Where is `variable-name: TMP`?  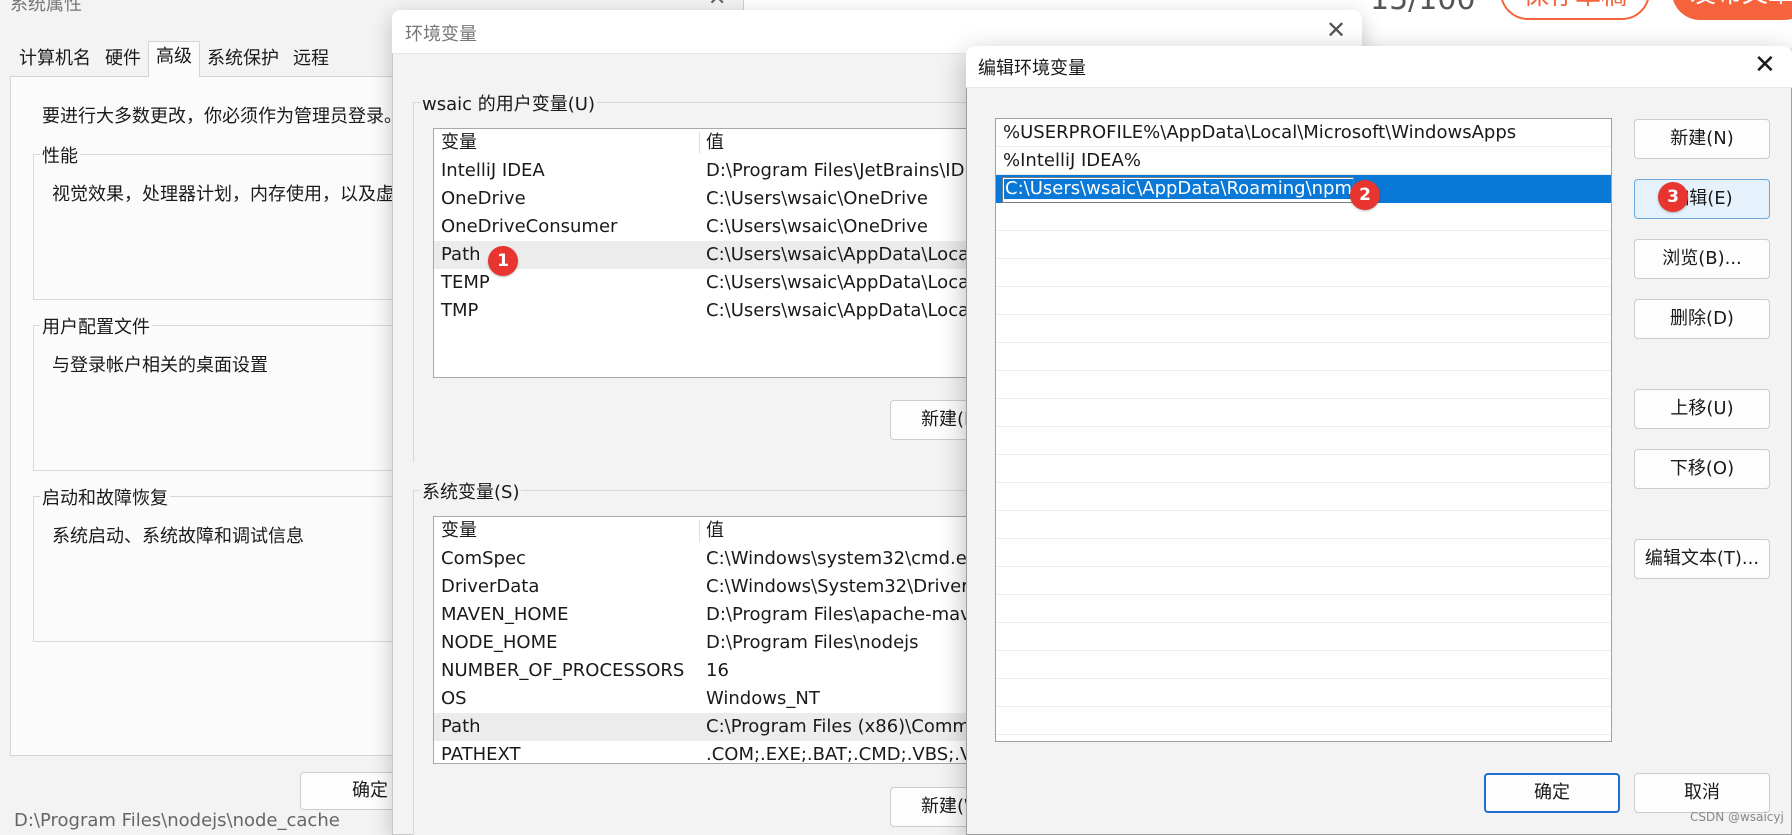
variable-name: TMP is located at coordinates (460, 310).